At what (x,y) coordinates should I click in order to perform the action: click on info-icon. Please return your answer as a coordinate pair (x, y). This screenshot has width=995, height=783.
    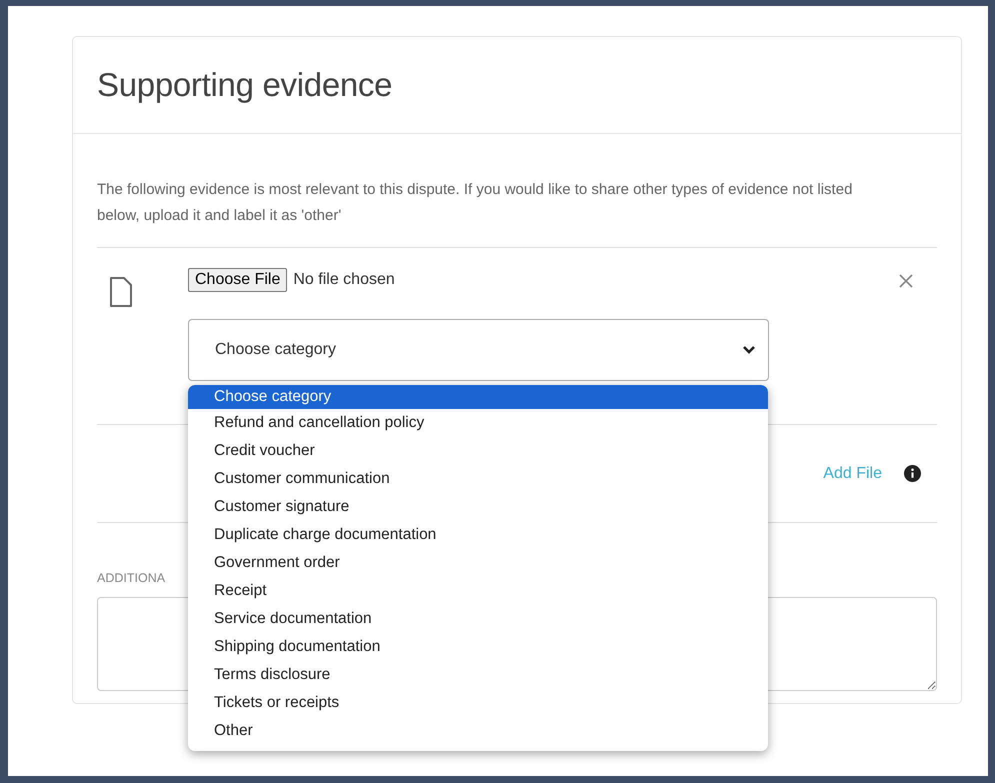
    Looking at the image, I should click on (912, 473).